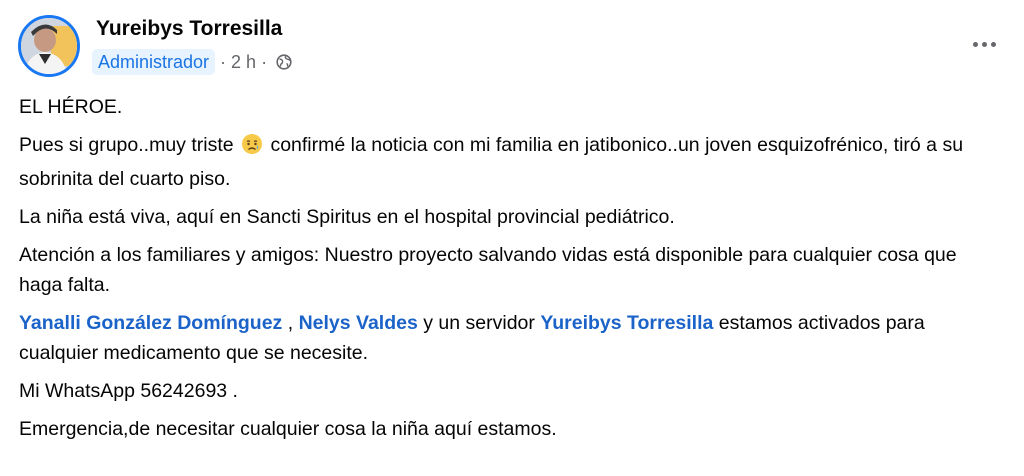  I want to click on avatar, so click(49, 46).